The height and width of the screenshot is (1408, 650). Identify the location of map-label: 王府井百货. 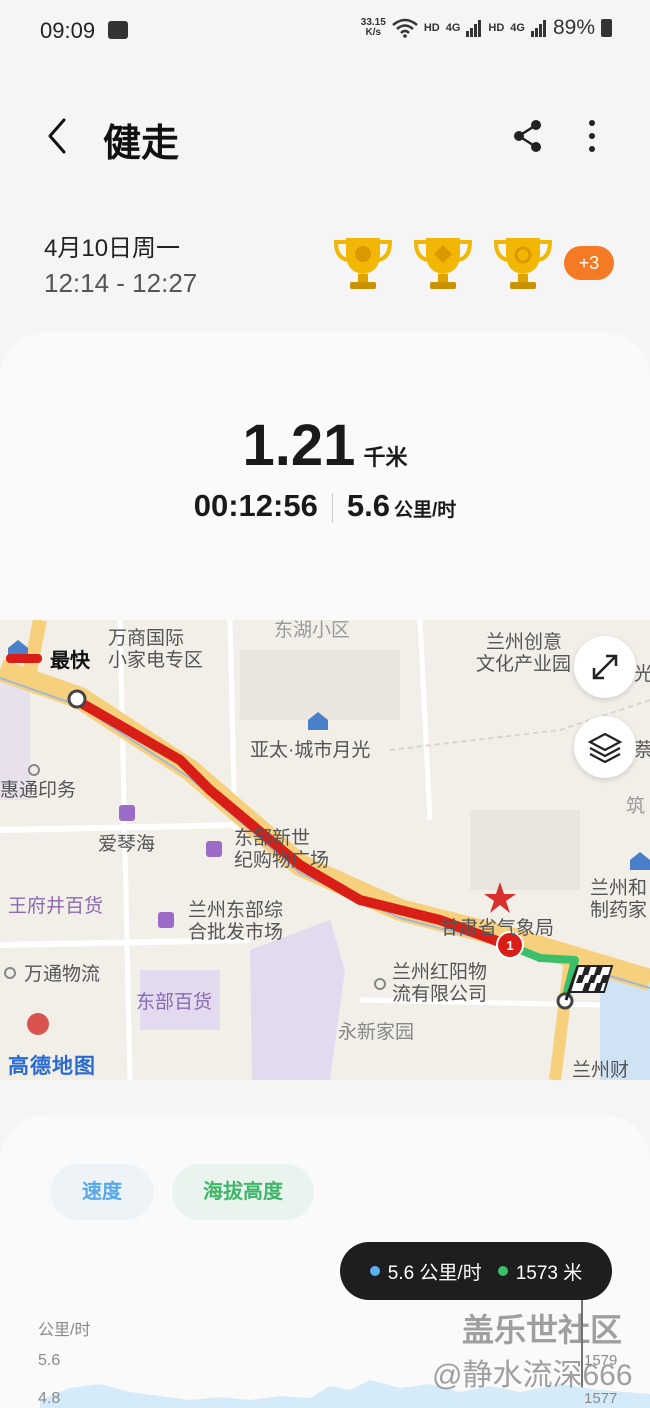
(56, 906).